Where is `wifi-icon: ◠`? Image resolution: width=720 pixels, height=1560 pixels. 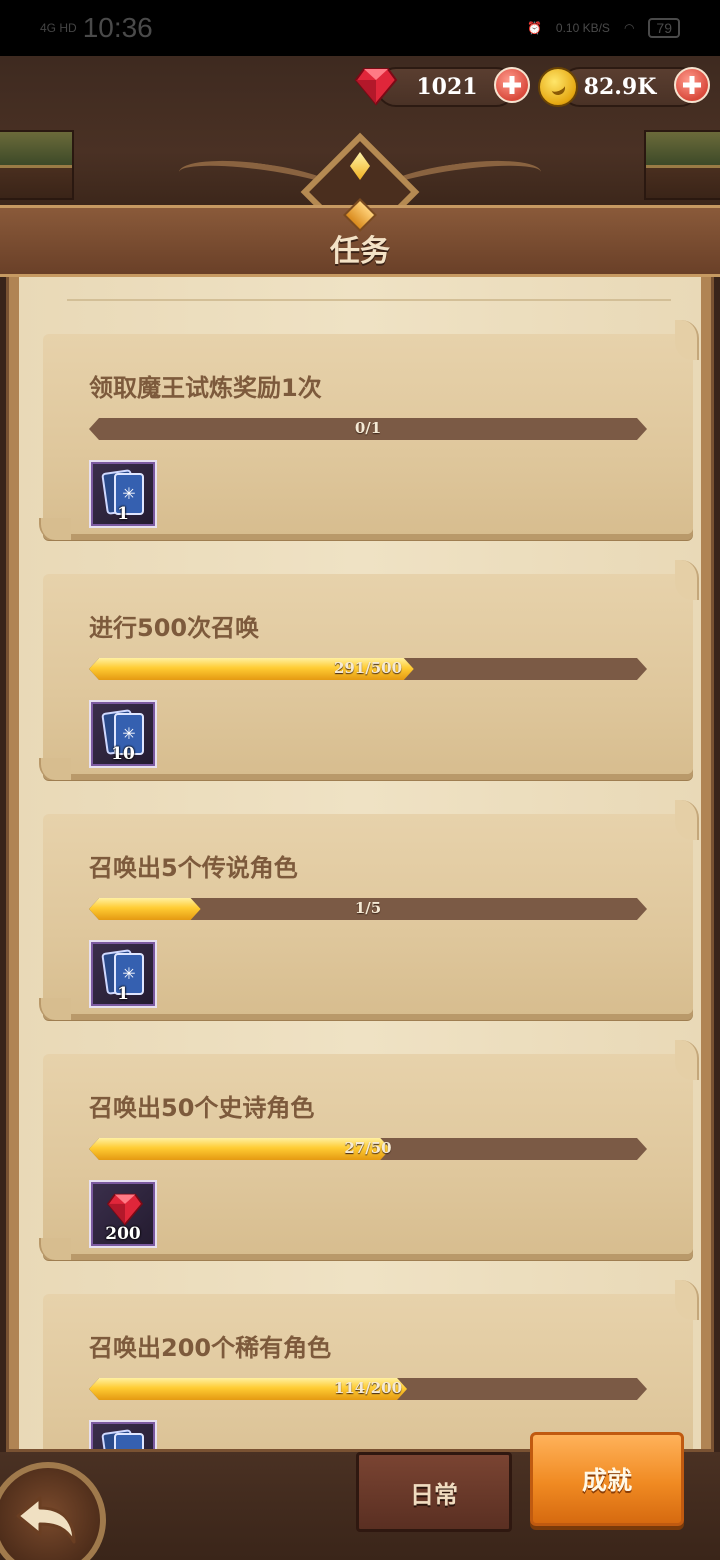 wifi-icon: ◠ is located at coordinates (629, 28).